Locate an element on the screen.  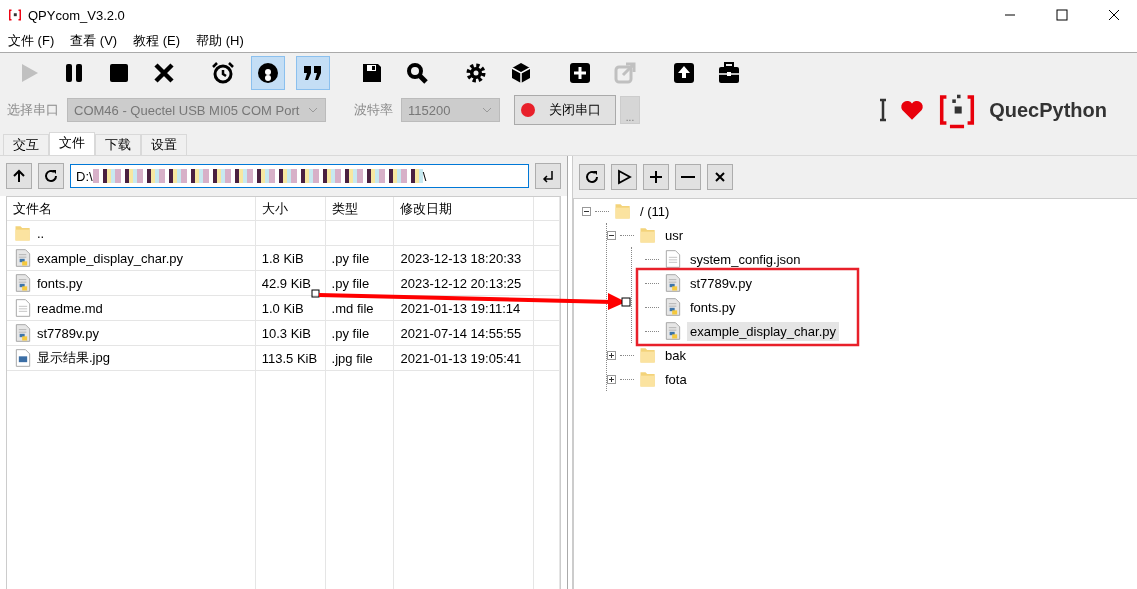
path-field: D:\ \ is located at coordinates (299, 176).